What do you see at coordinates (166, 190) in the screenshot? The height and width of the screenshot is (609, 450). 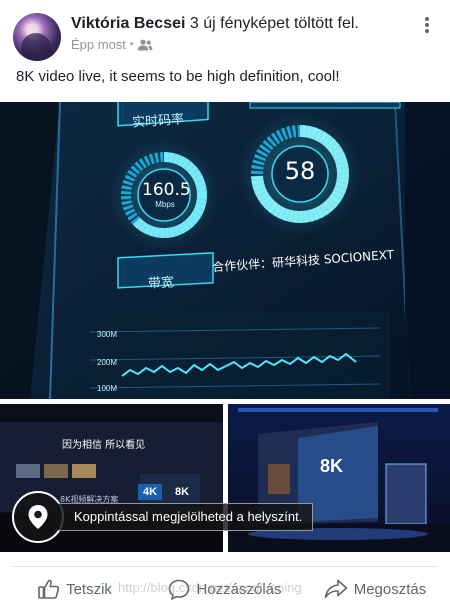 I see `gauge-left-value: 160.5` at bounding box center [166, 190].